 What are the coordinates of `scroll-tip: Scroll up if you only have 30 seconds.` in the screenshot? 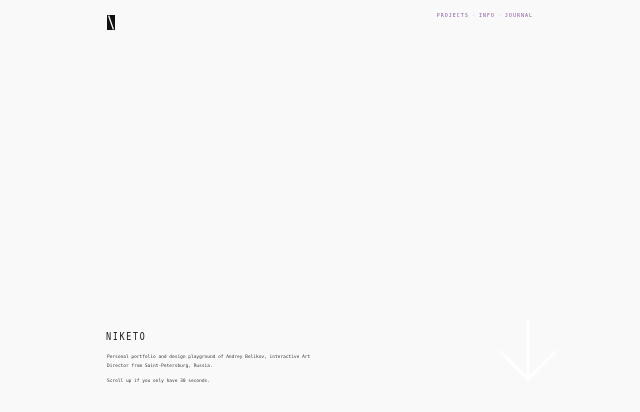 It's located at (158, 381).